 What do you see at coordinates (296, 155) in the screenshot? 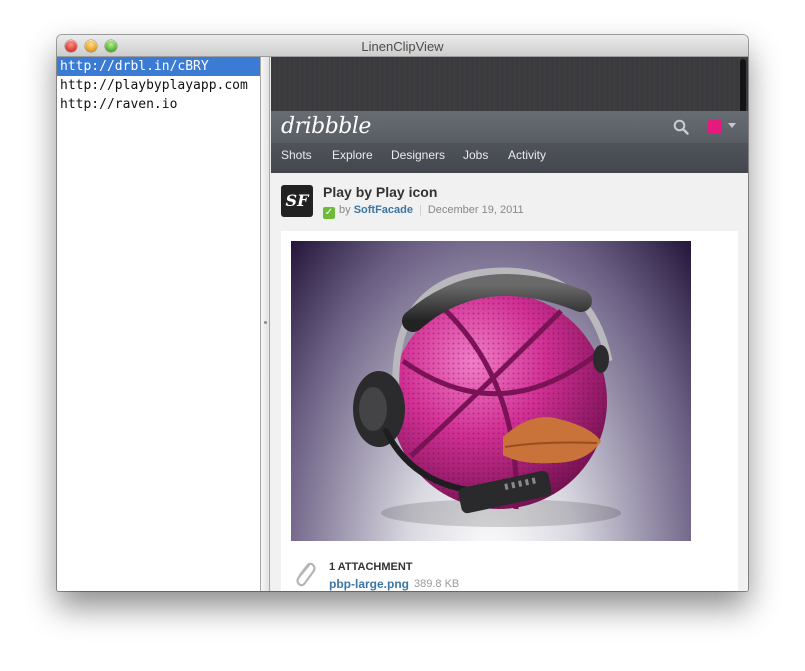
I see `nav-shots: Shots` at bounding box center [296, 155].